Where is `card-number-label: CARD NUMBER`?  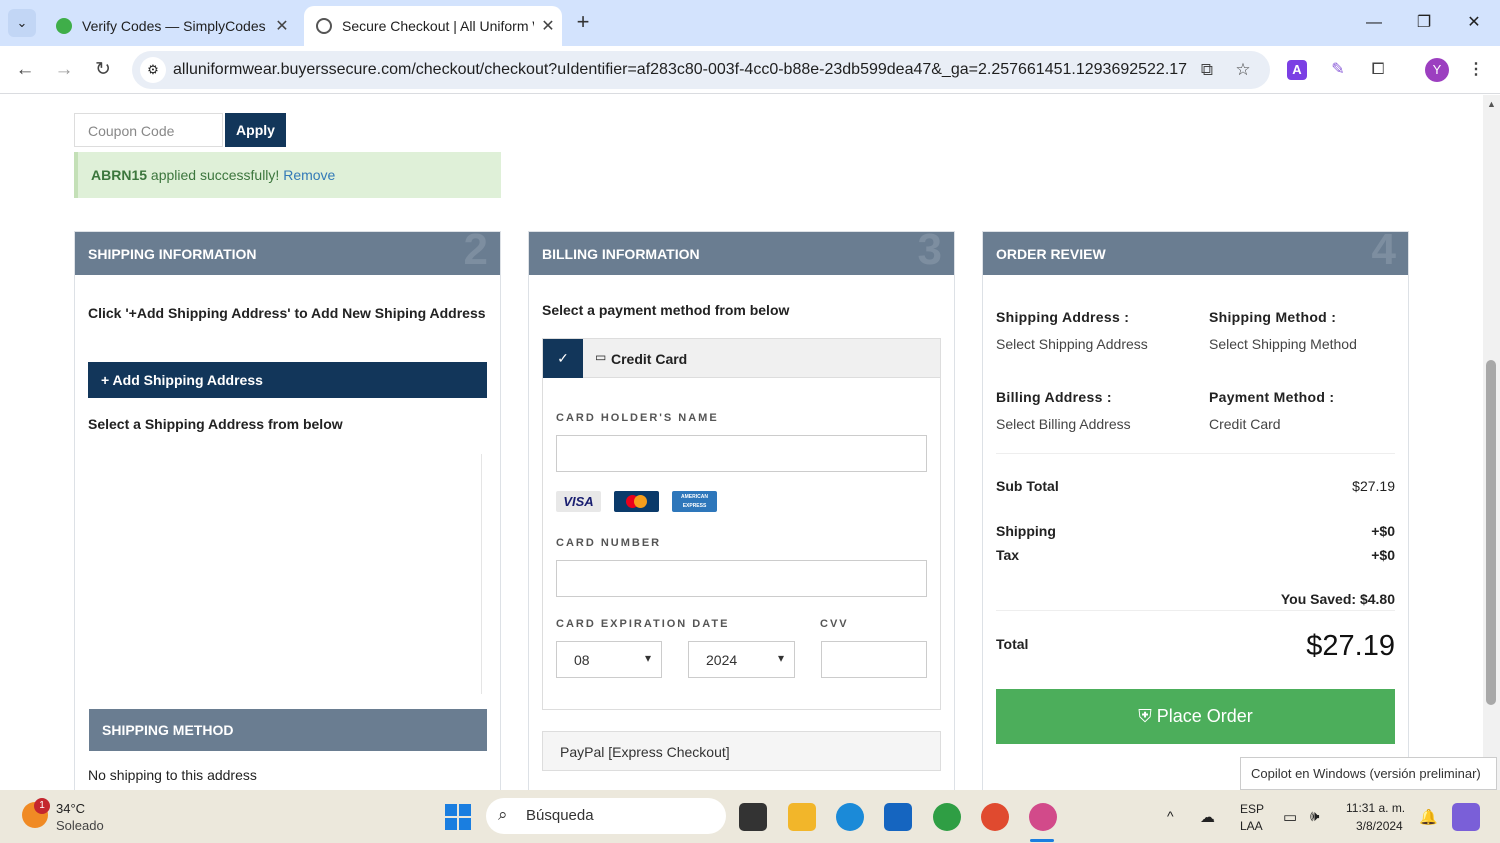
card-number-label: CARD NUMBER is located at coordinates (609, 543).